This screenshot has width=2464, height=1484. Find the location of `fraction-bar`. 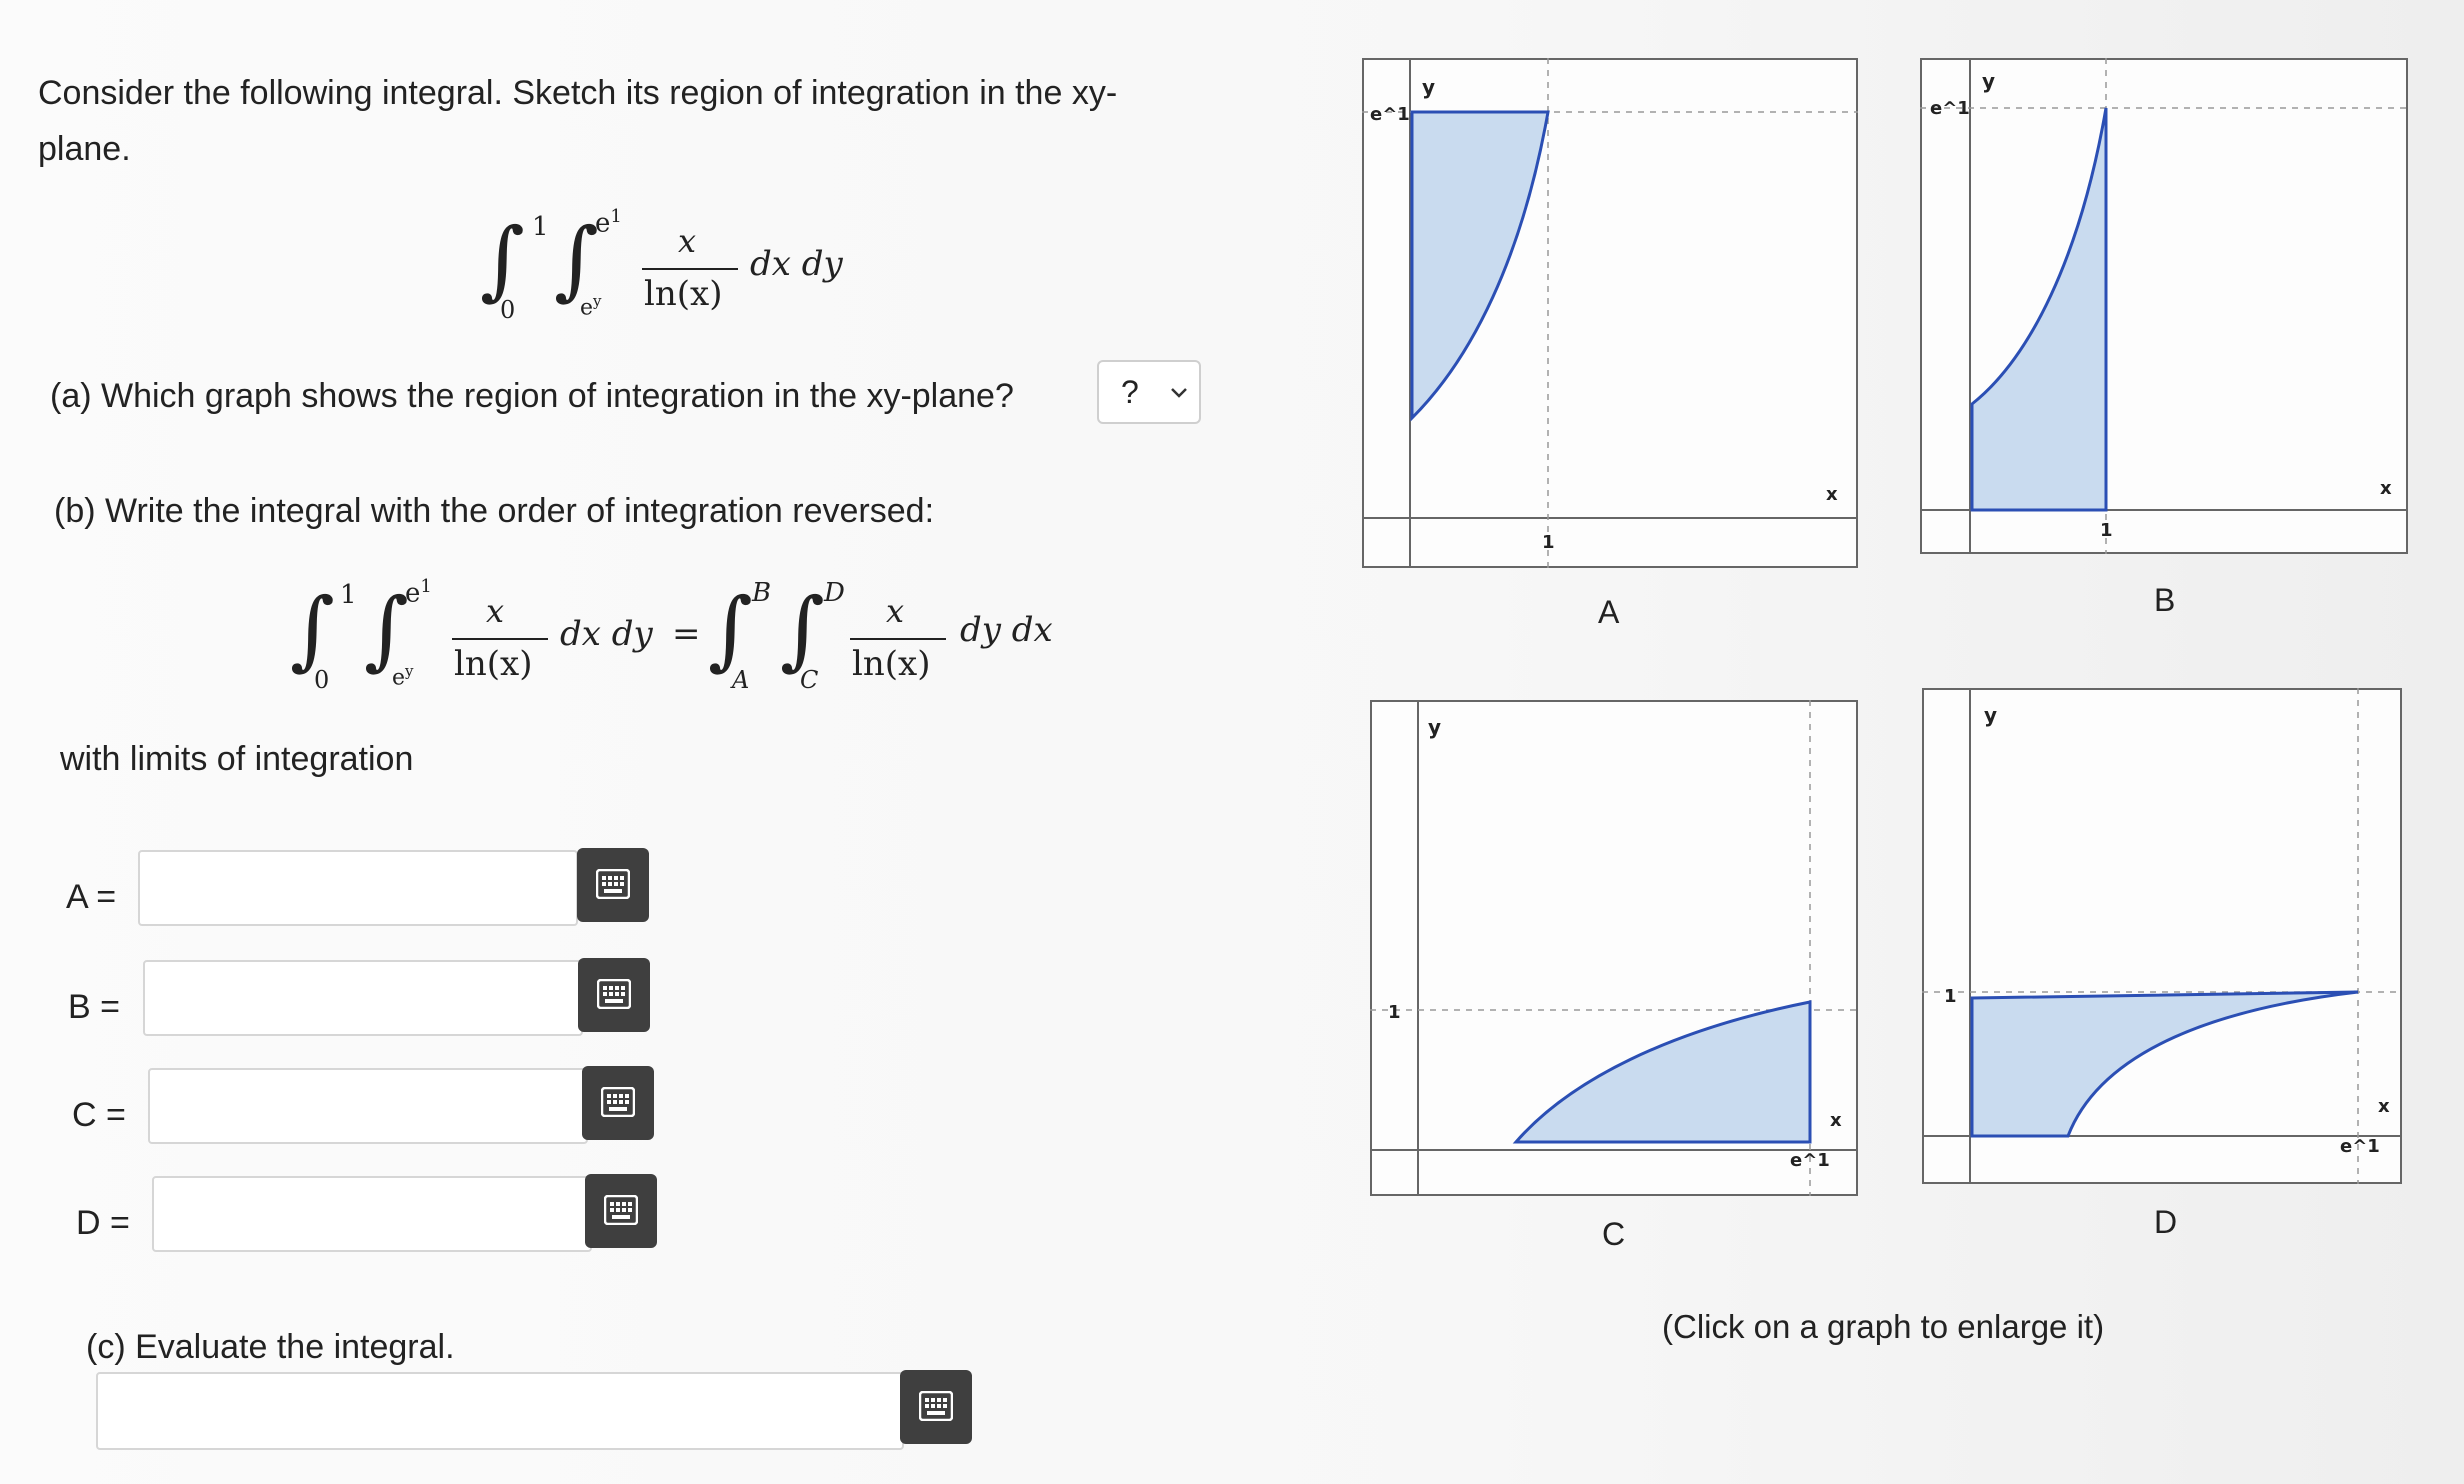

fraction-bar is located at coordinates (690, 269).